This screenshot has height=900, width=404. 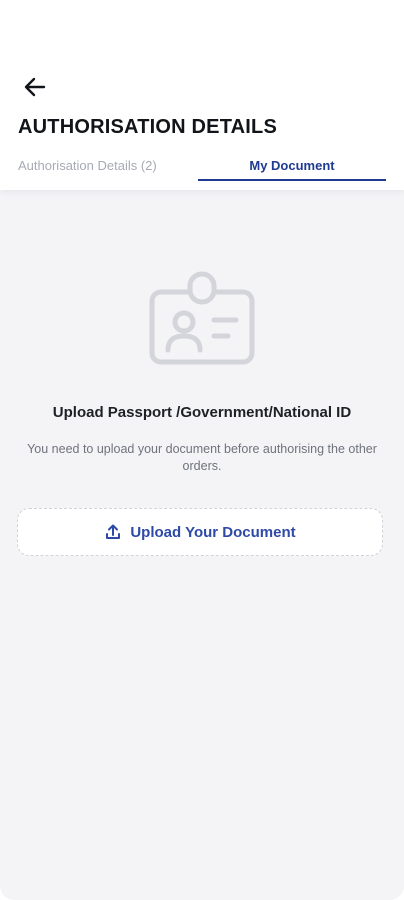 I want to click on id-card-icon, so click(x=202, y=318).